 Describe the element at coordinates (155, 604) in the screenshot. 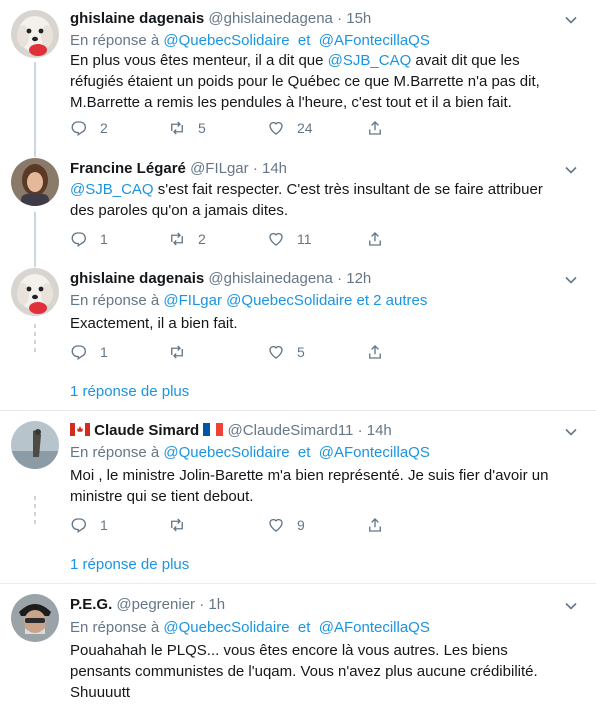

I see `user-handle: @pegrenier` at that location.